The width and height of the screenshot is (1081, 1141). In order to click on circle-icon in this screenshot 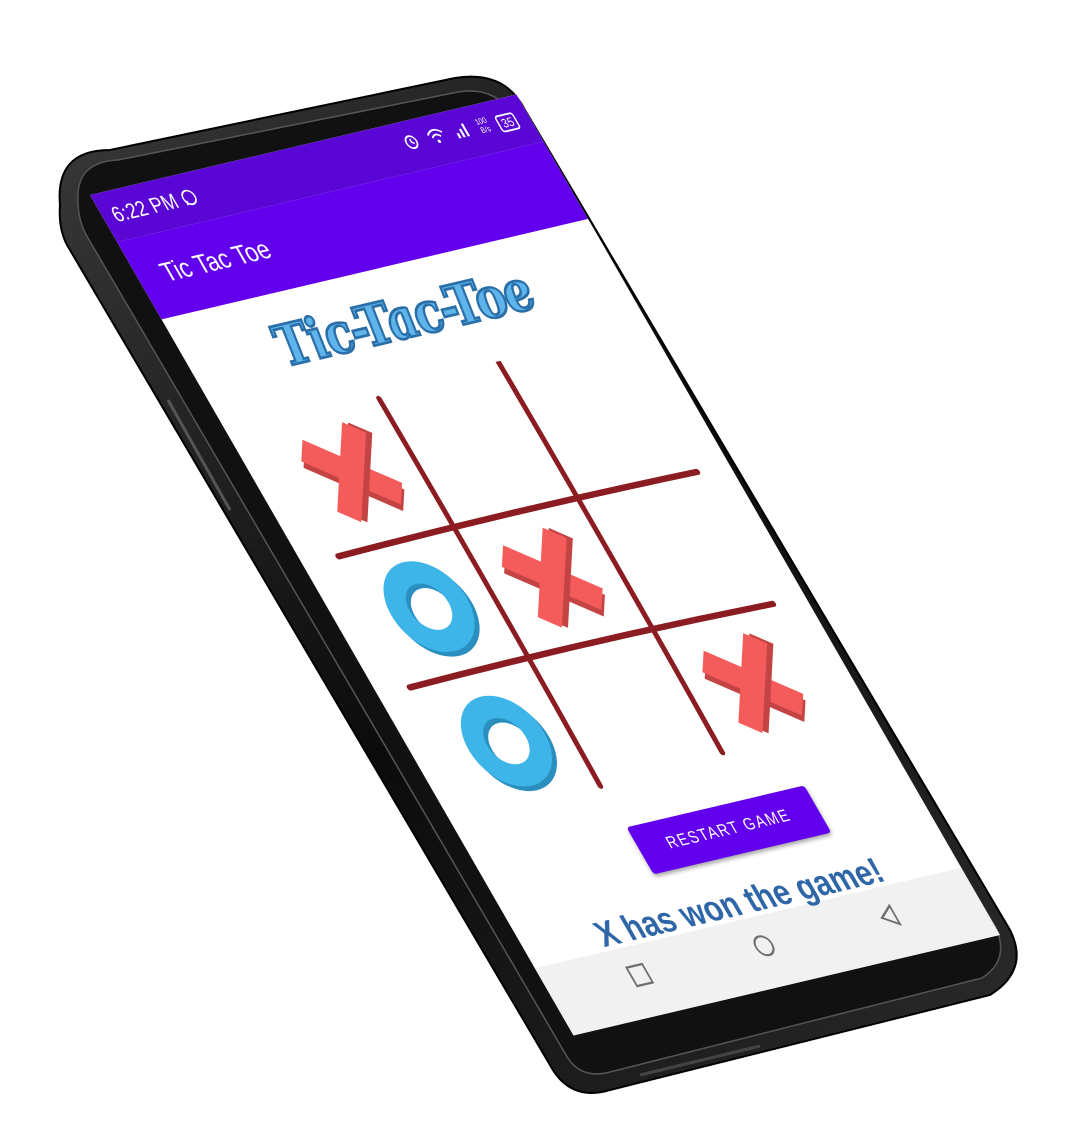, I will do `click(766, 950)`.